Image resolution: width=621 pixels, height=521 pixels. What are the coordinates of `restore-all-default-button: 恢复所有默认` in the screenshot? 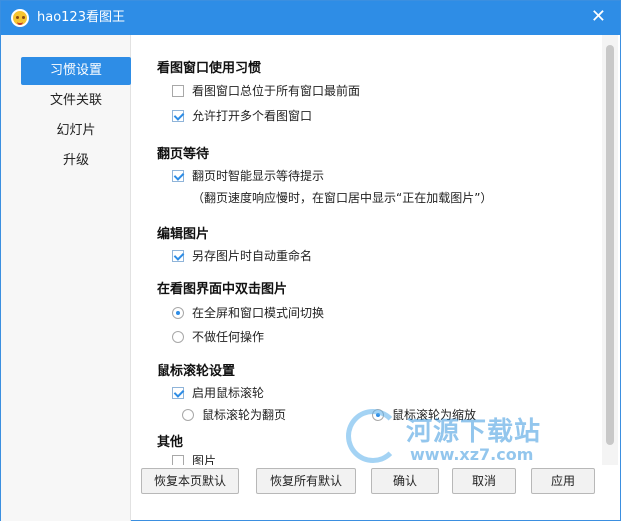 It's located at (306, 481).